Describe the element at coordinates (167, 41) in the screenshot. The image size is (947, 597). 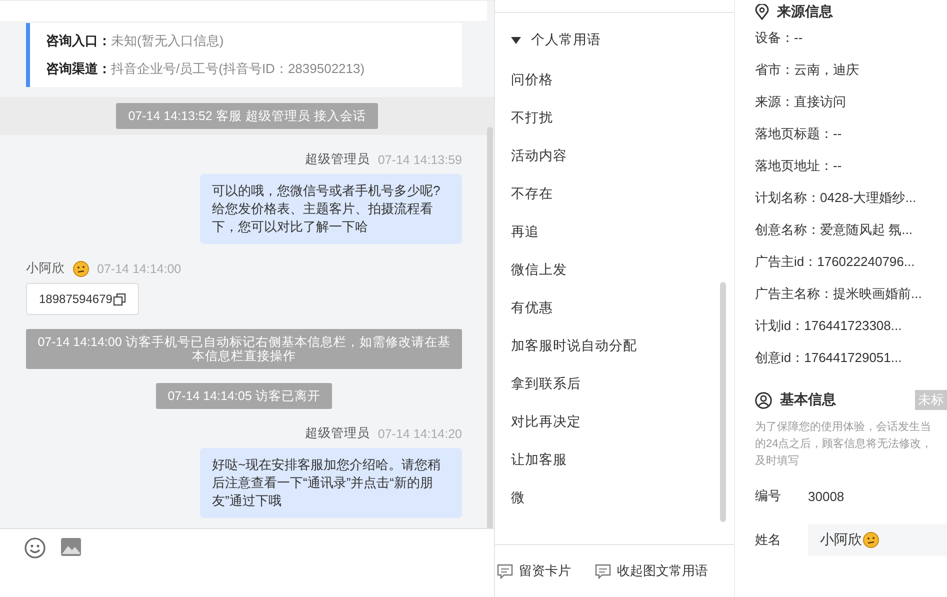
I see `entry-value: 未知(暂无入口信息)` at that location.